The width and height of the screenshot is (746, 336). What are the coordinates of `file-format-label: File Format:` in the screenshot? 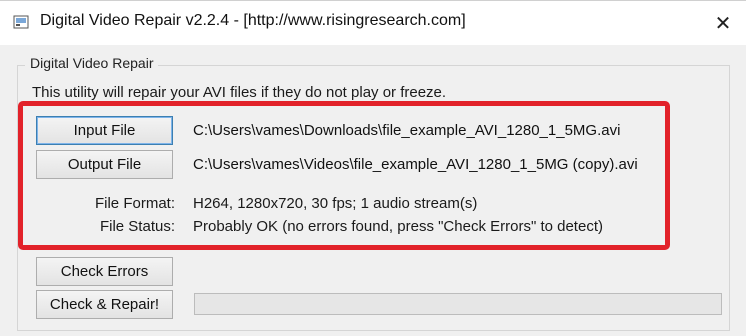 It's located at (134, 203).